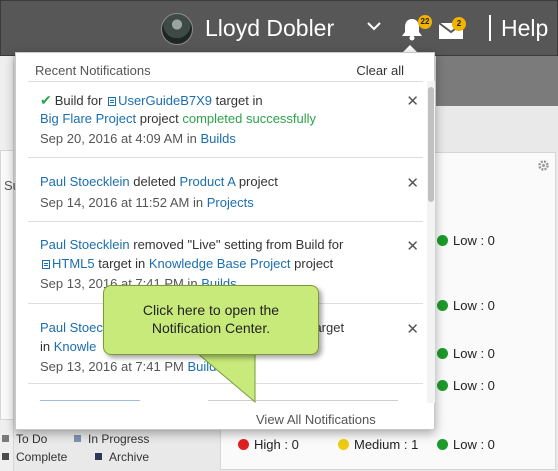 This screenshot has width=558, height=471. What do you see at coordinates (459, 24) in the screenshot?
I see `message-count-badge: 2` at bounding box center [459, 24].